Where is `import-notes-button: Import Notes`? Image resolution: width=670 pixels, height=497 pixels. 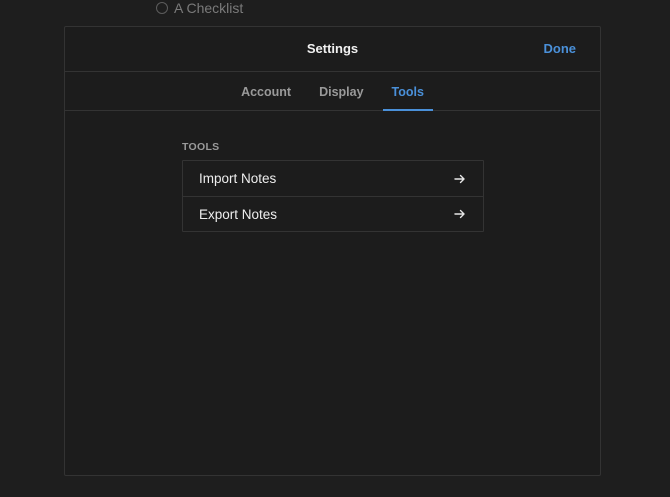 import-notes-button: Import Notes is located at coordinates (333, 178).